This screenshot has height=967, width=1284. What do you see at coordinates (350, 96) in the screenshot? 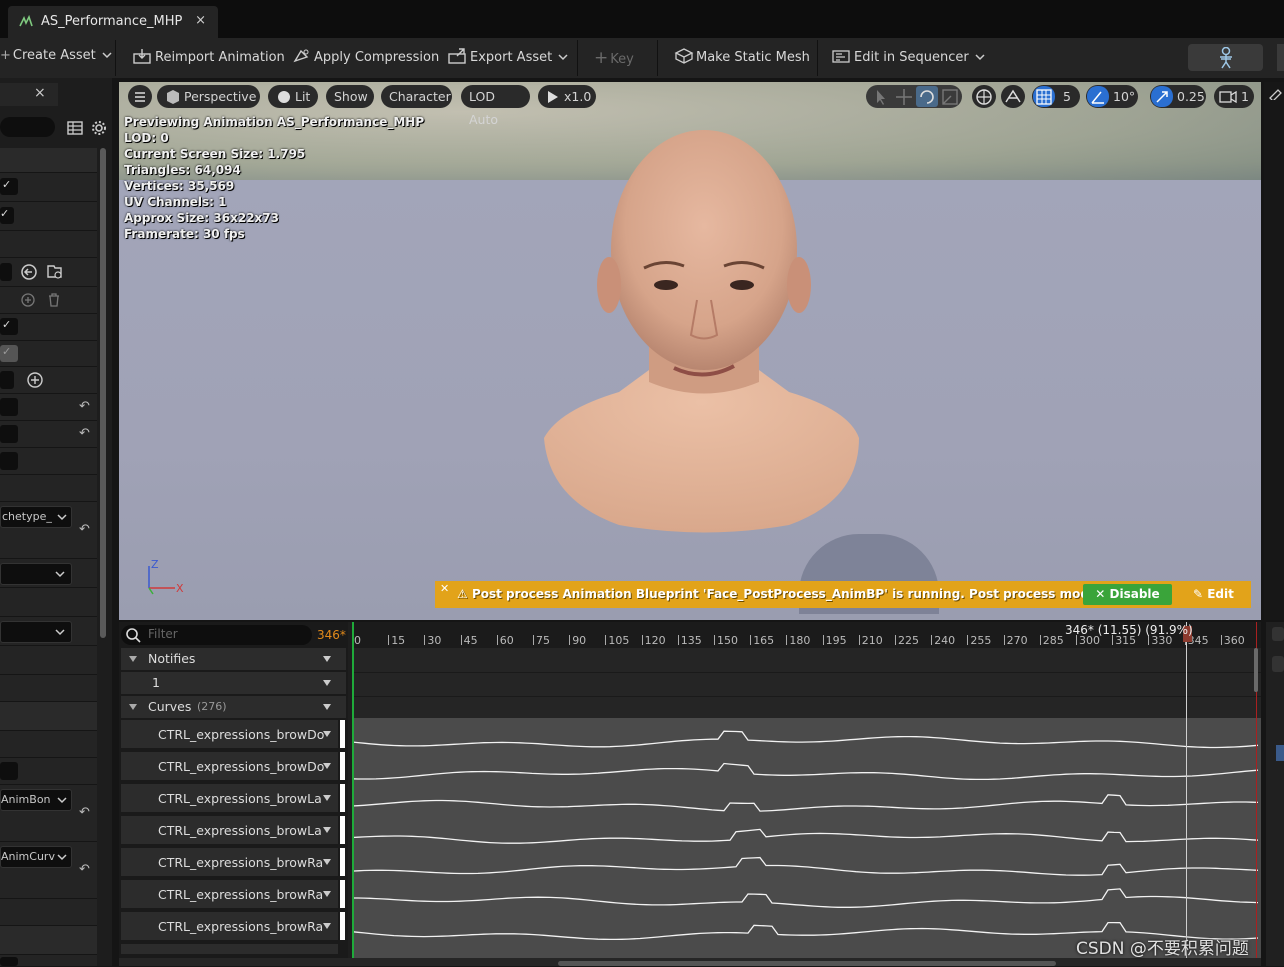
I see `show-button: Show` at bounding box center [350, 96].